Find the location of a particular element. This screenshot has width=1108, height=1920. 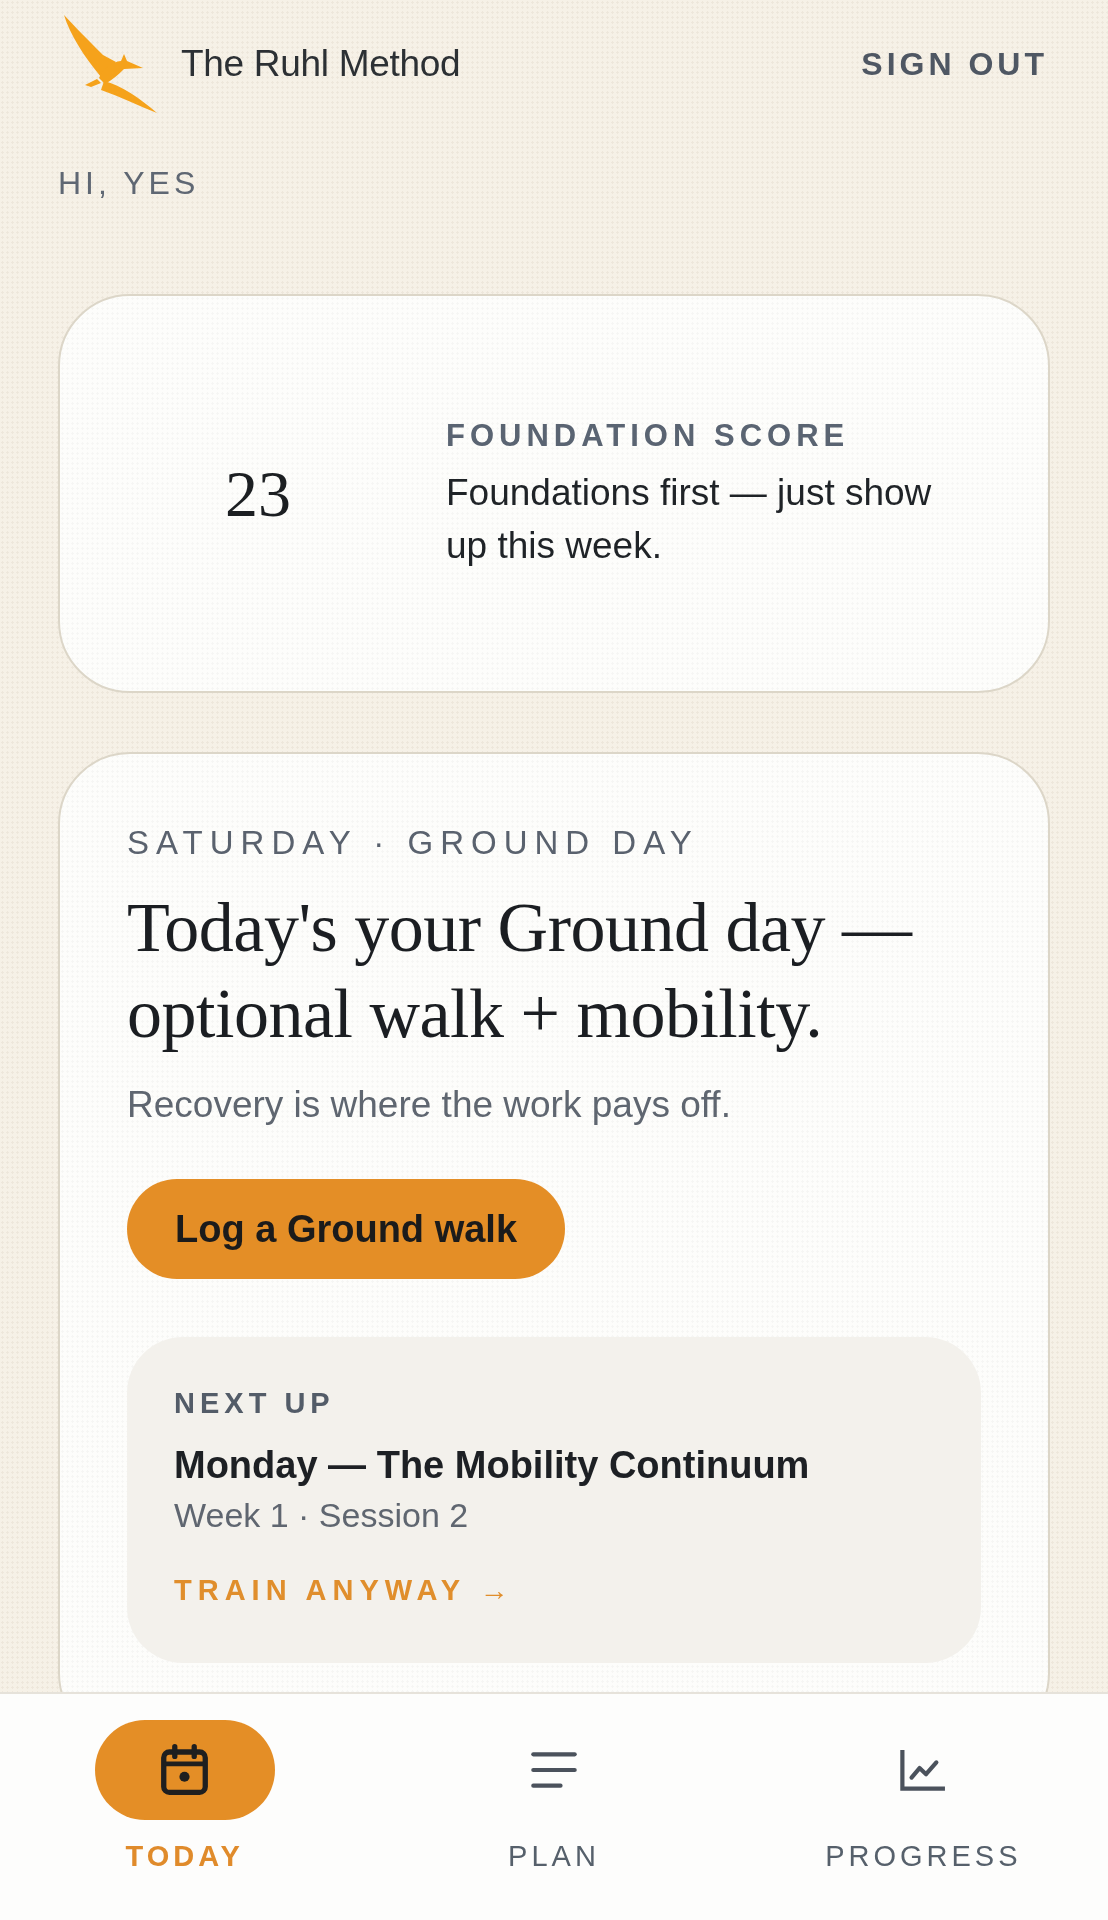

score-value: 23 is located at coordinates (258, 493).